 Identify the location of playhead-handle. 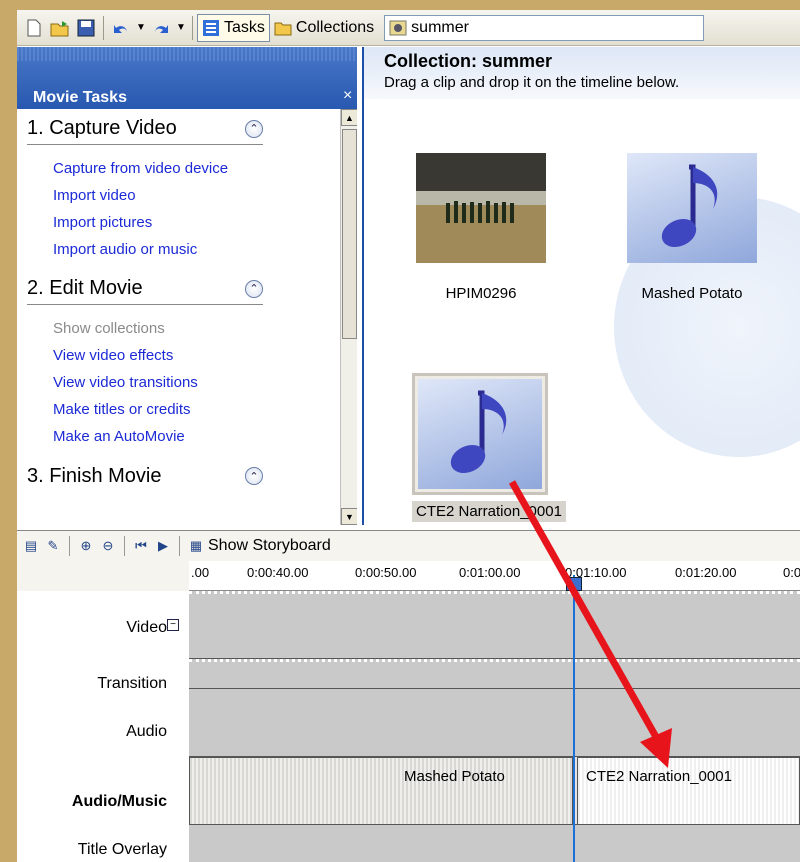
(574, 584).